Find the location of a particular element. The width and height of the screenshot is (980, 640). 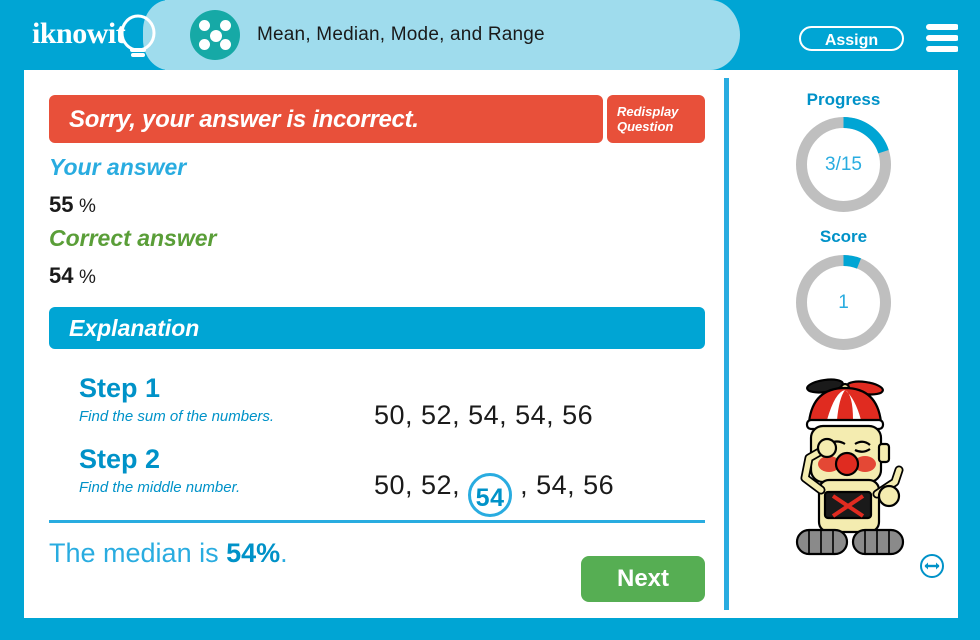

your-answer-value: 55 % is located at coordinates (72, 205).